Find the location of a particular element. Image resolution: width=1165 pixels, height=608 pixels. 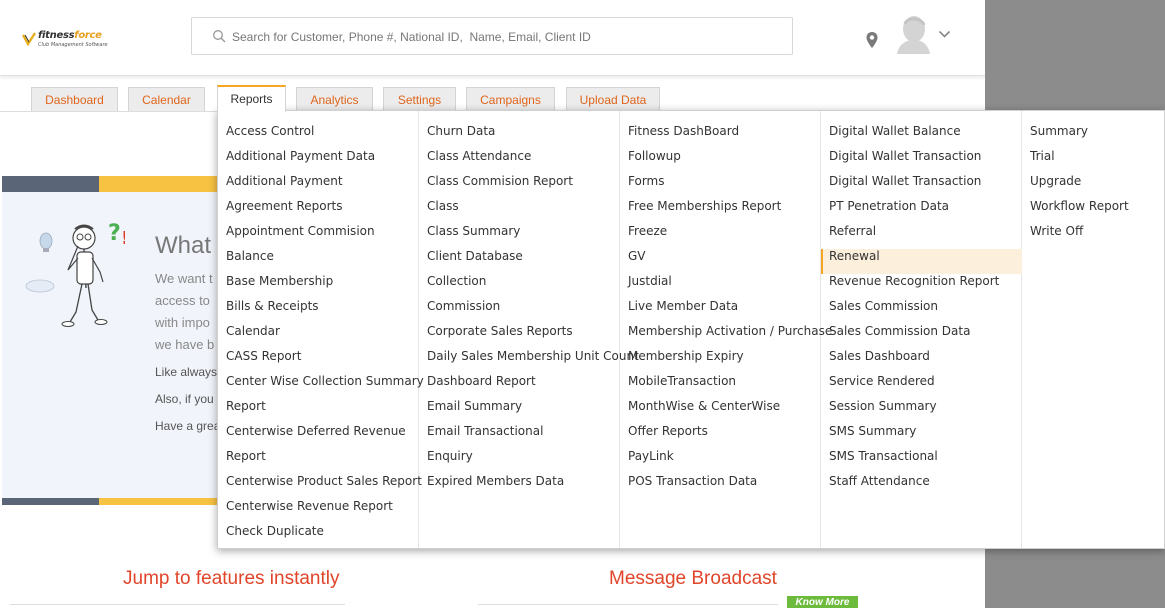

reports-menu-item: Summary is located at coordinates (1093, 136).